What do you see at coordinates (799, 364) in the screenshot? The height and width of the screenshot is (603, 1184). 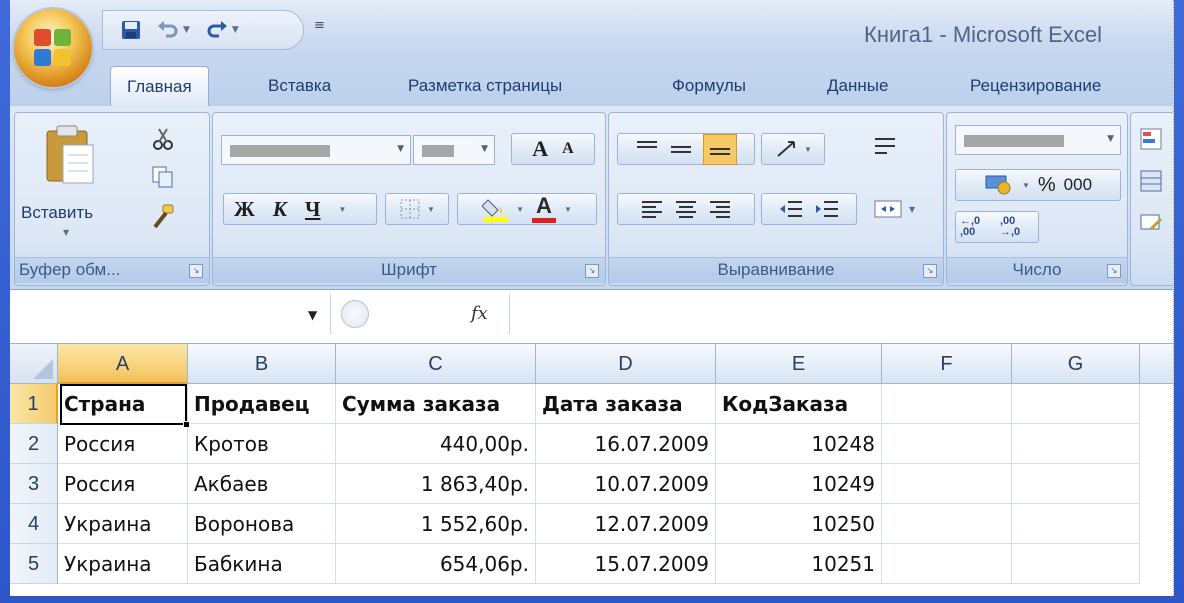 I see `column-header-e: E` at bounding box center [799, 364].